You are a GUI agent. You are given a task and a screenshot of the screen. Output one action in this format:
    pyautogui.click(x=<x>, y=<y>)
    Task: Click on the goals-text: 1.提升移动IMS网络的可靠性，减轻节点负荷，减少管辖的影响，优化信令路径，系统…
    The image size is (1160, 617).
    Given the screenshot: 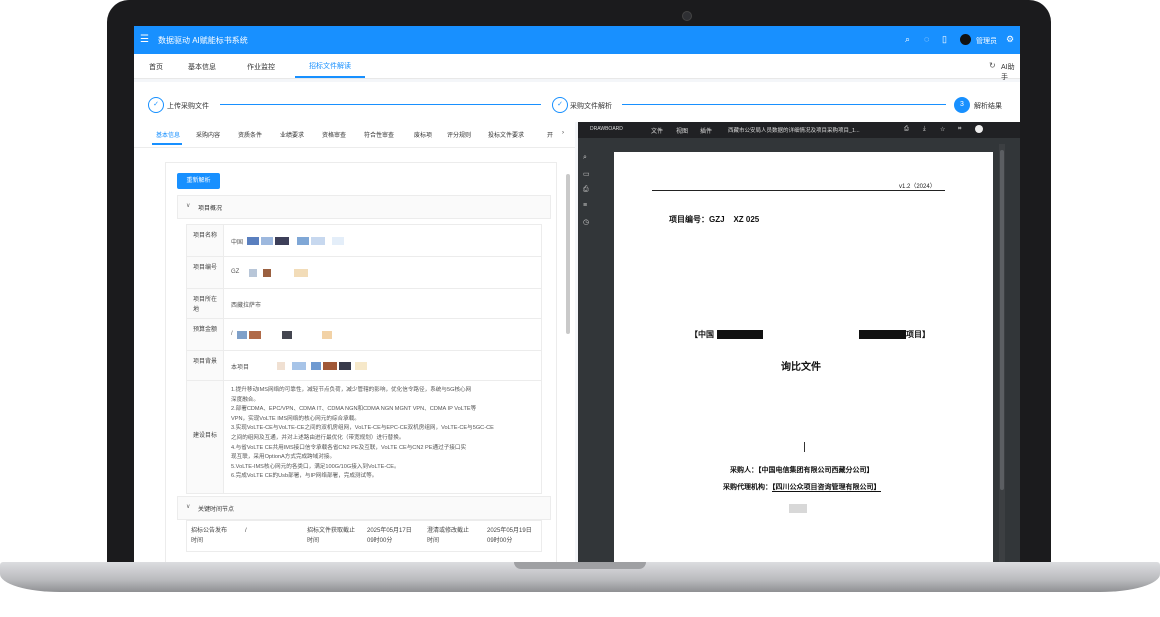 What is the action you would take?
    pyautogui.click(x=383, y=434)
    